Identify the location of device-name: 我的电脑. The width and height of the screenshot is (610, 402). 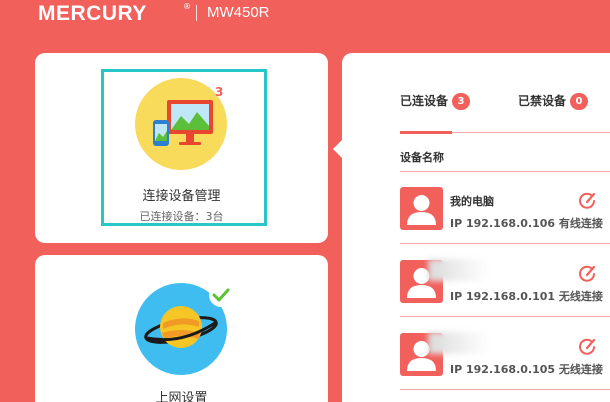
(472, 201).